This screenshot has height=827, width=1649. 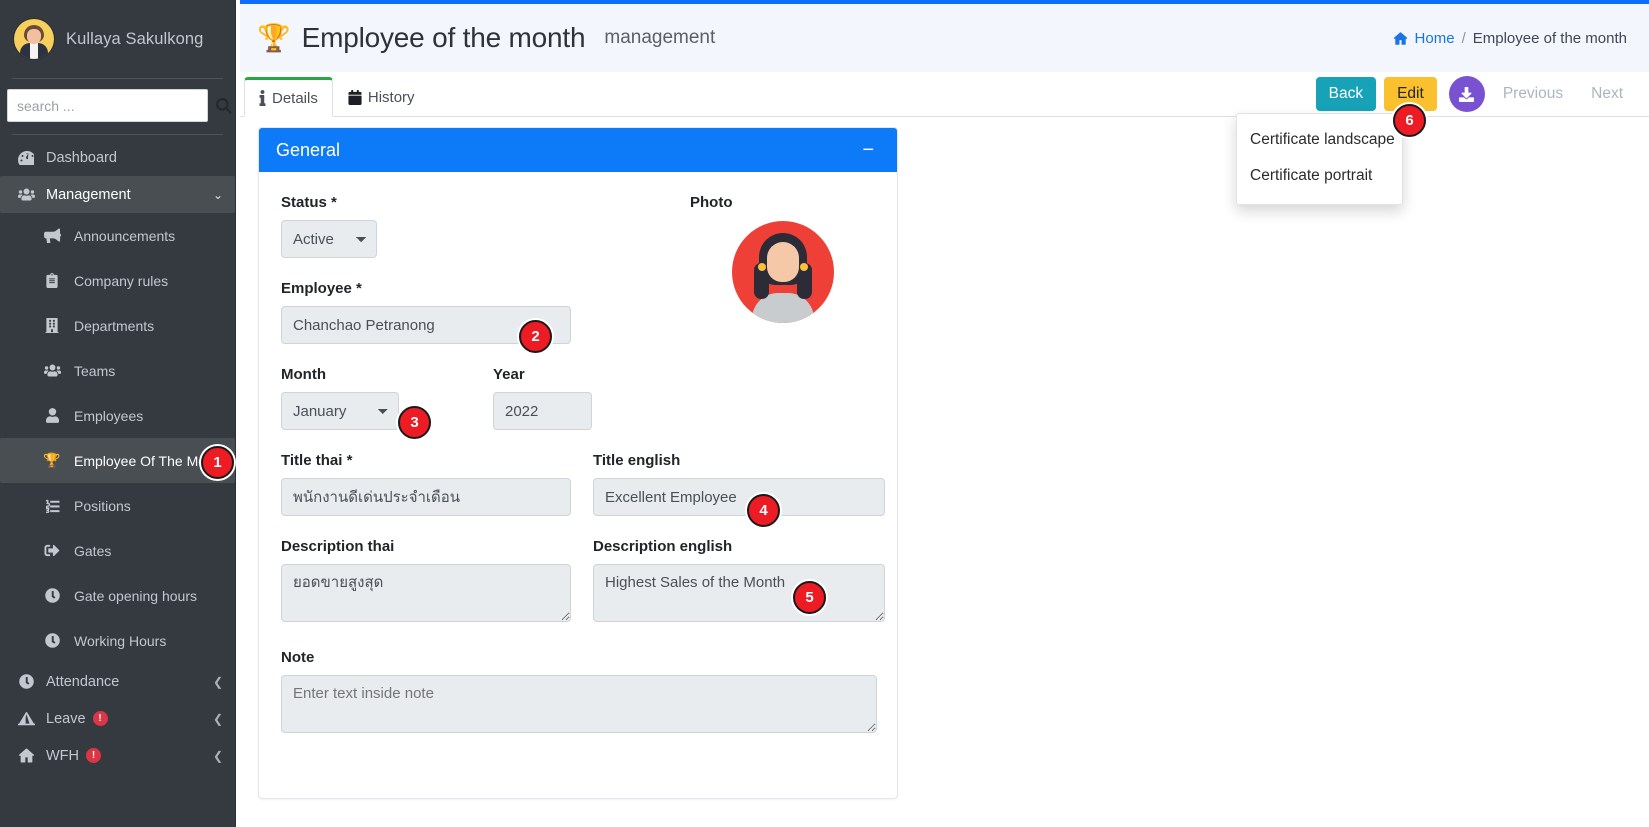 I want to click on sidebar-item-label: Attendance, so click(x=83, y=681).